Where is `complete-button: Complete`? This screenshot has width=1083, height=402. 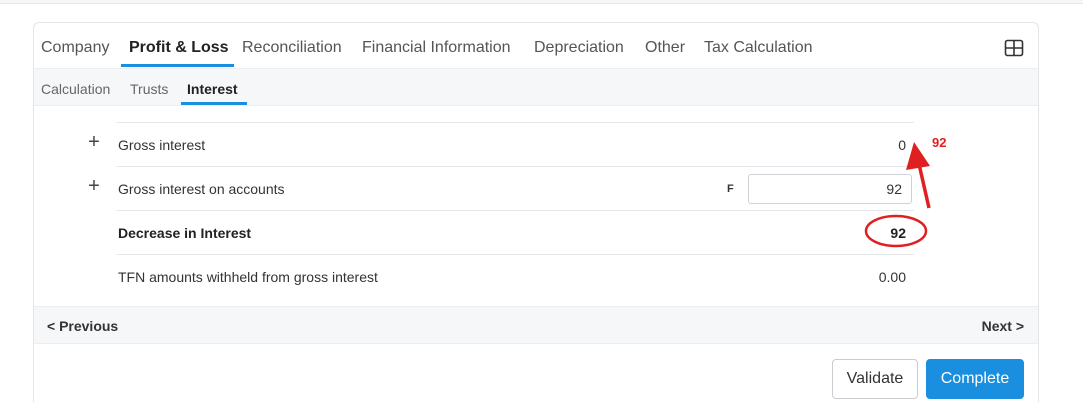 complete-button: Complete is located at coordinates (975, 379).